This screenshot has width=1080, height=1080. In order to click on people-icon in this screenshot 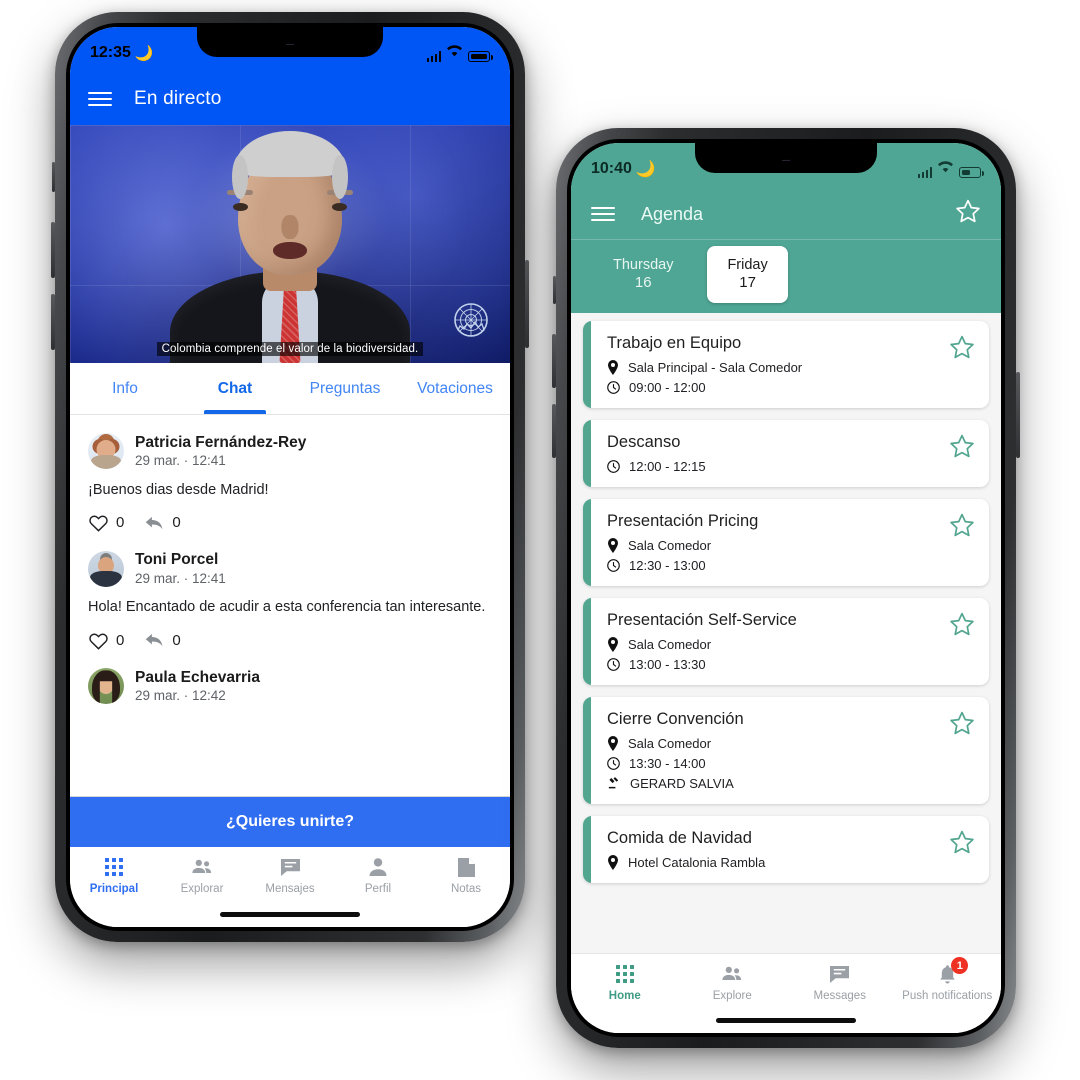, I will do `click(732, 974)`.